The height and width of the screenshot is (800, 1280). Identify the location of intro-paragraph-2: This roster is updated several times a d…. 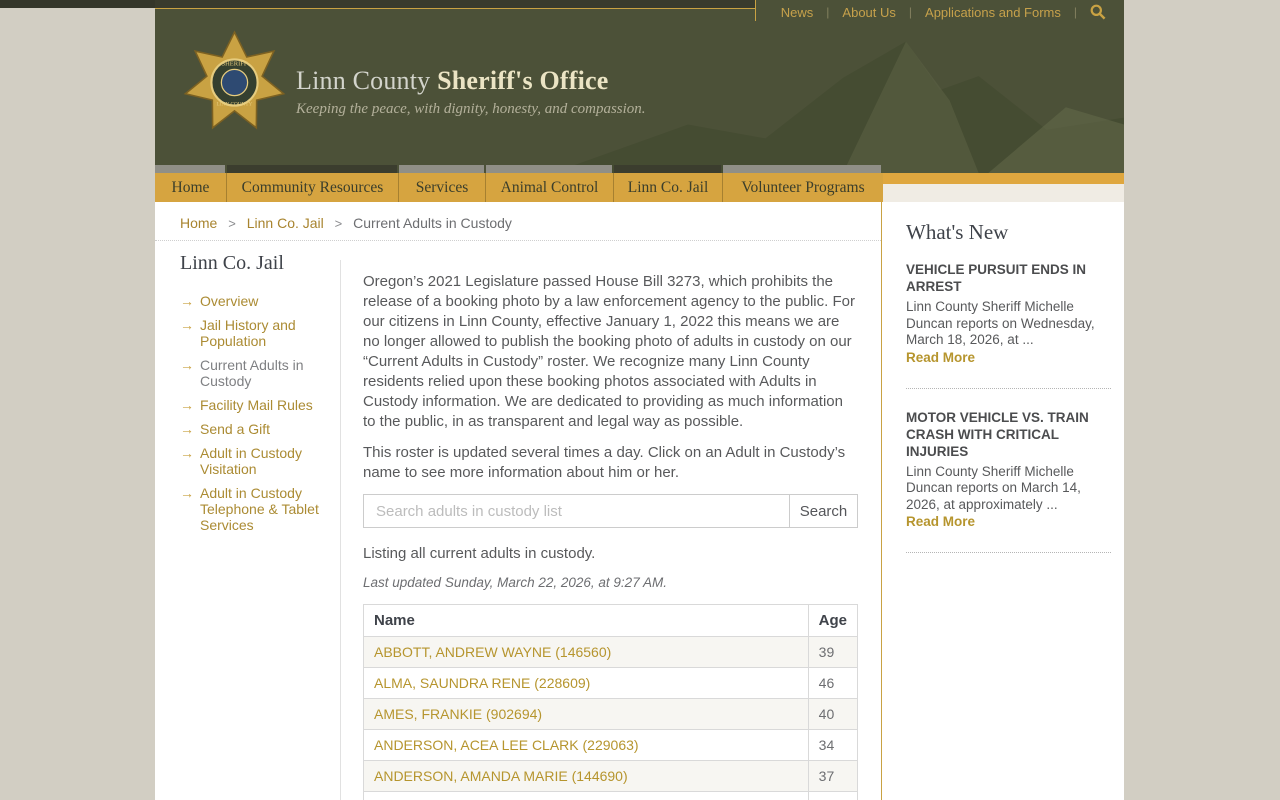
(604, 462).